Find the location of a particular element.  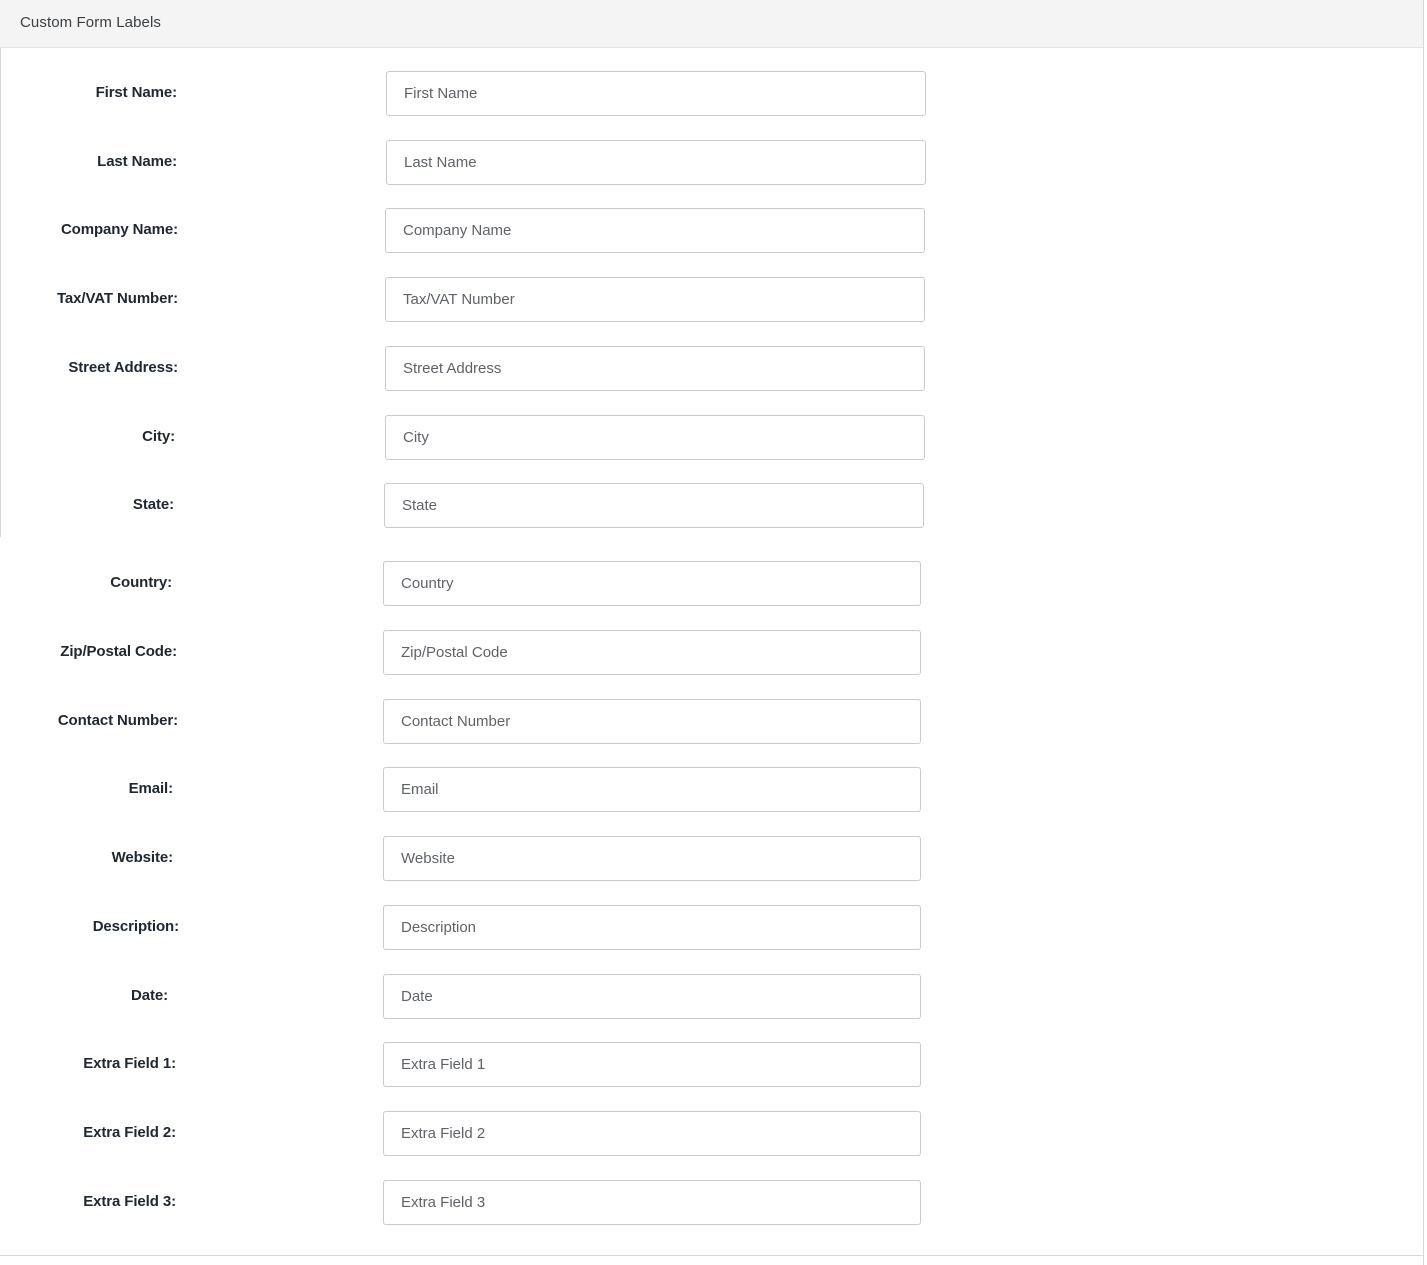

form-row: Last Name: is located at coordinates (711, 173).